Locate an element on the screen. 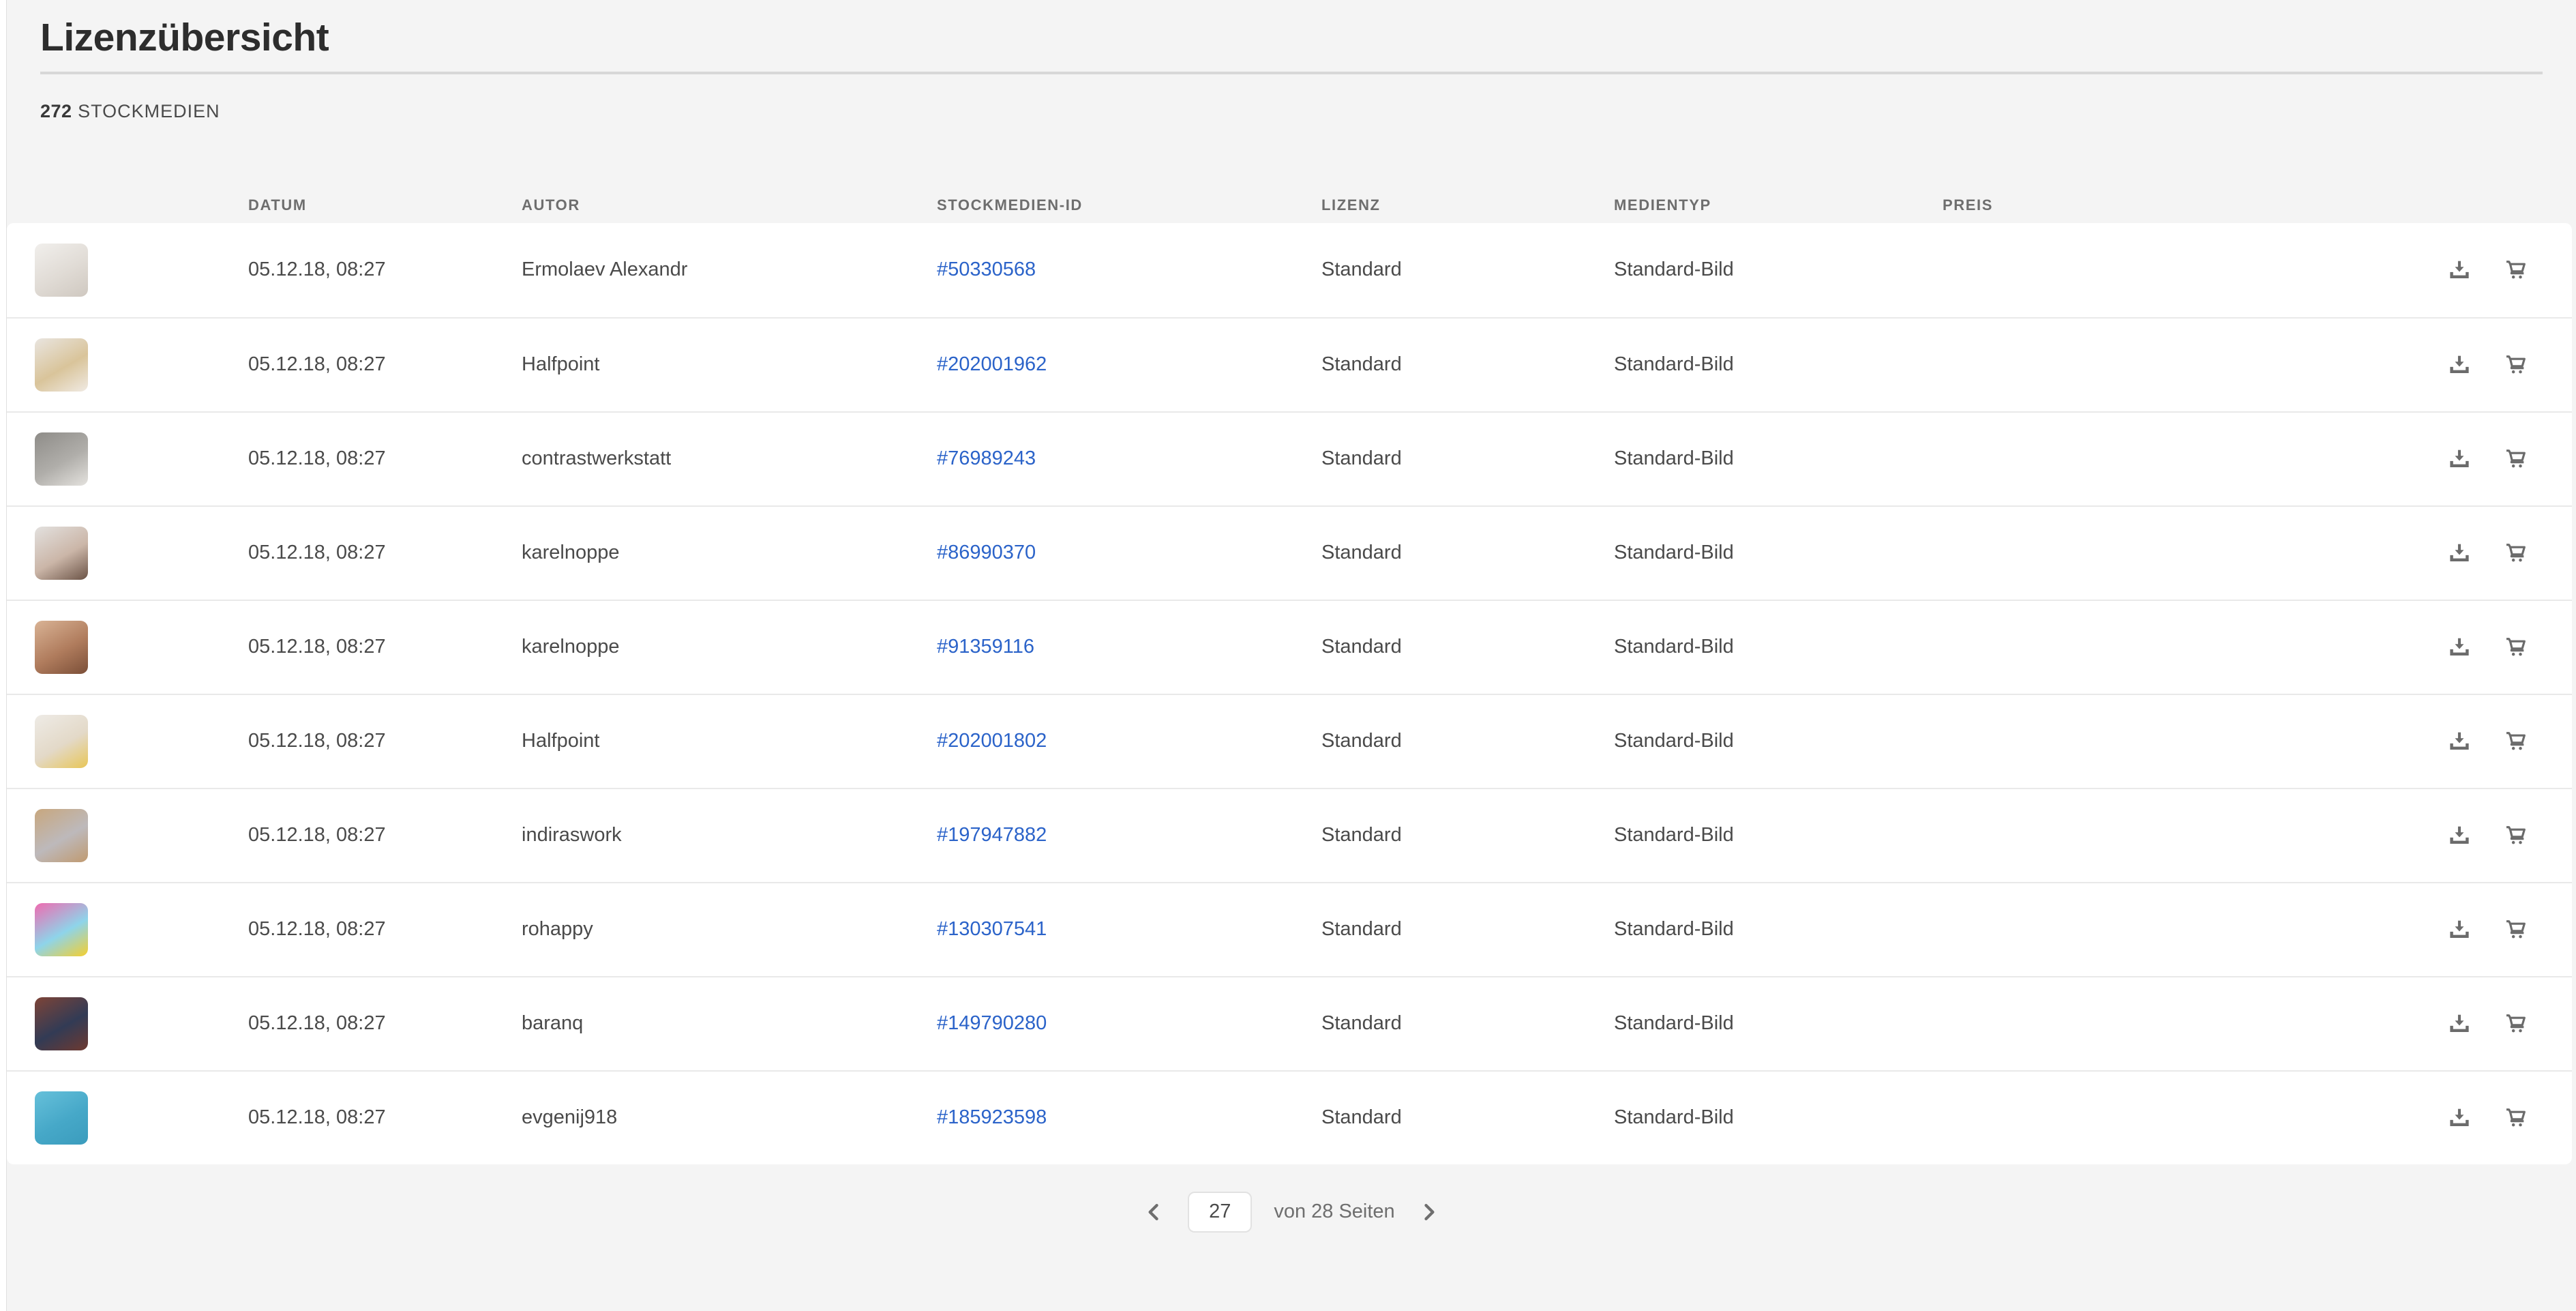 Image resolution: width=2576 pixels, height=1311 pixels. stock-id-link: #149790280 is located at coordinates (992, 1023).